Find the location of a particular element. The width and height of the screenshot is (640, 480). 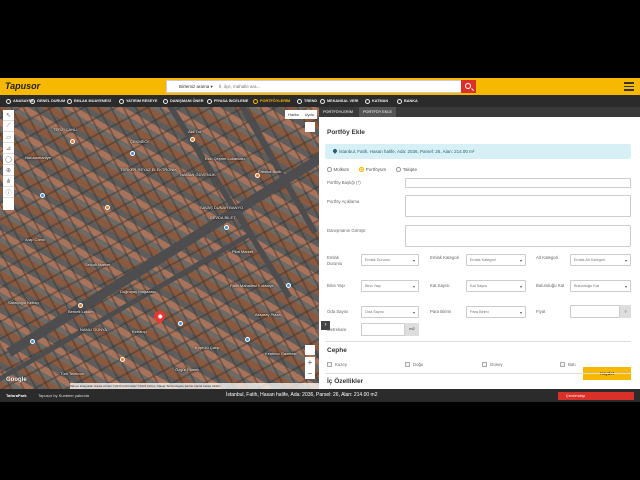

field-label-aciklama: Portföy Açıklama is located at coordinates (343, 201).